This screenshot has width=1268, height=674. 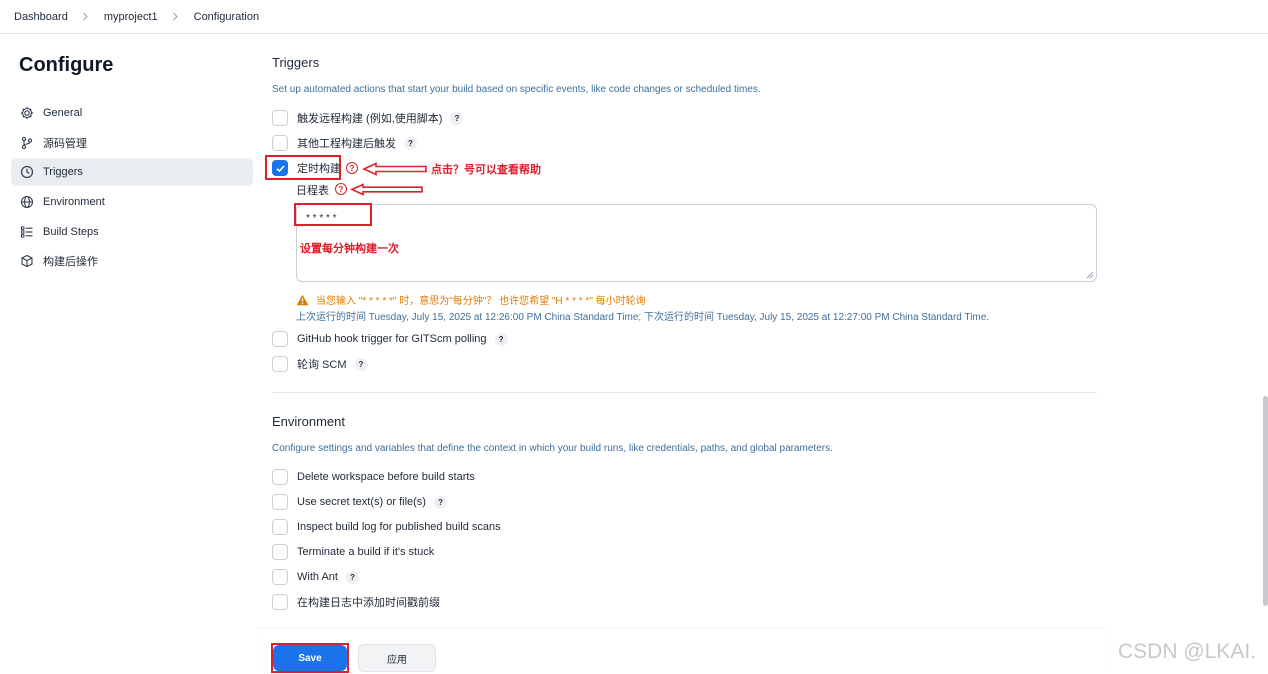 I want to click on remote-trigger-checkbox, so click(x=280, y=118).